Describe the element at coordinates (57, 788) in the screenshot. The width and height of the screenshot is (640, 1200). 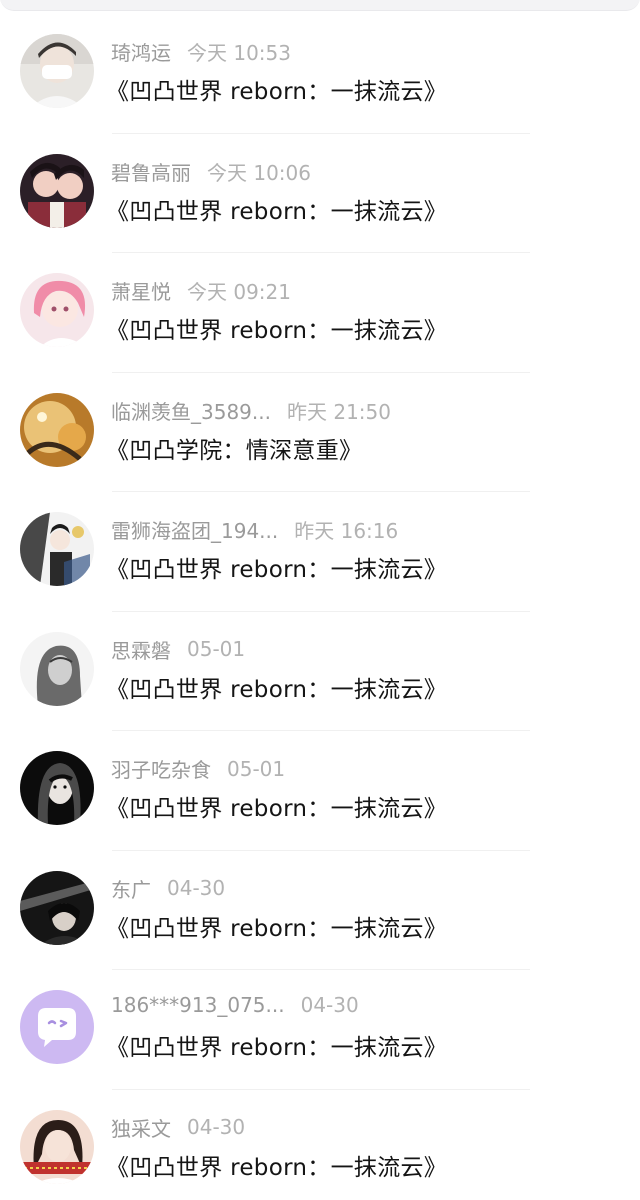
I see `avatar-dark-girl-icon` at that location.